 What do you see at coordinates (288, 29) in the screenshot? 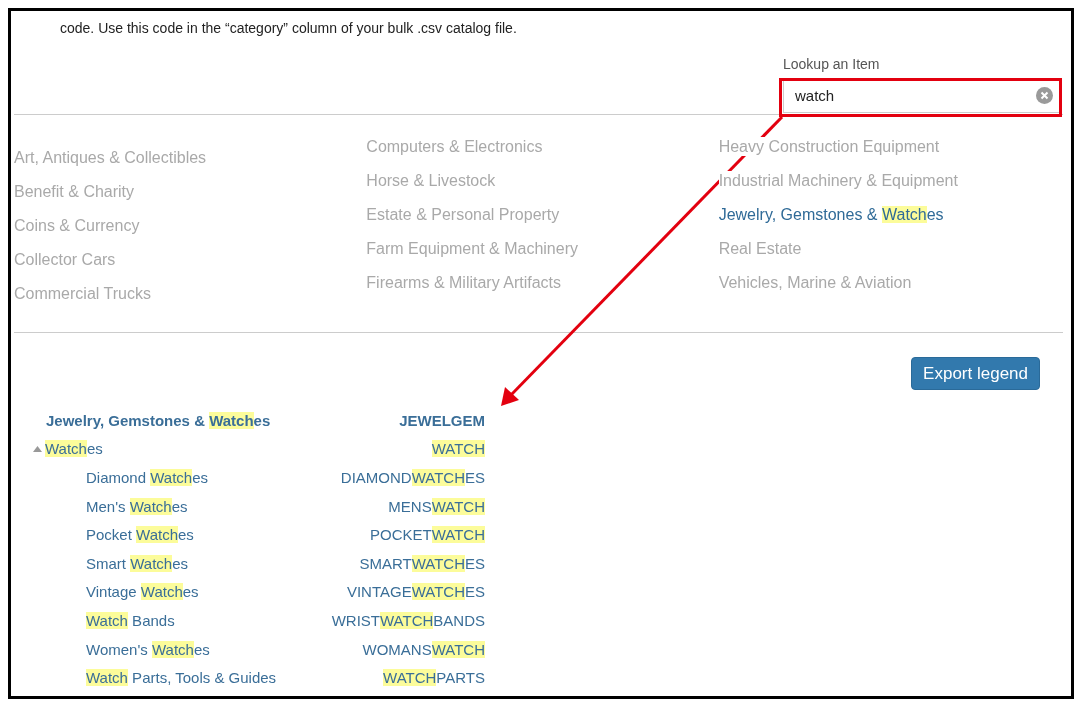
I see `instruction-text: code. Use this code in the “category” column of your bulk .csv catalog file.` at bounding box center [288, 29].